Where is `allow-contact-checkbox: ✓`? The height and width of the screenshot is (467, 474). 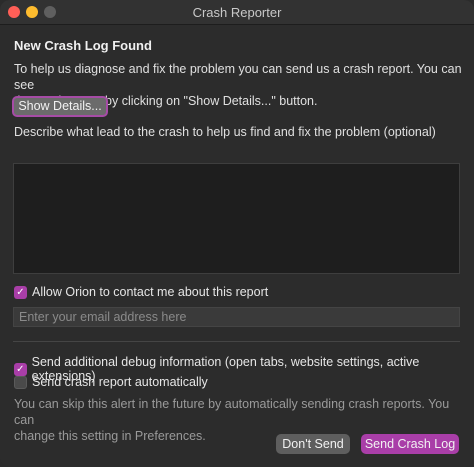
allow-contact-checkbox: ✓ is located at coordinates (20, 292).